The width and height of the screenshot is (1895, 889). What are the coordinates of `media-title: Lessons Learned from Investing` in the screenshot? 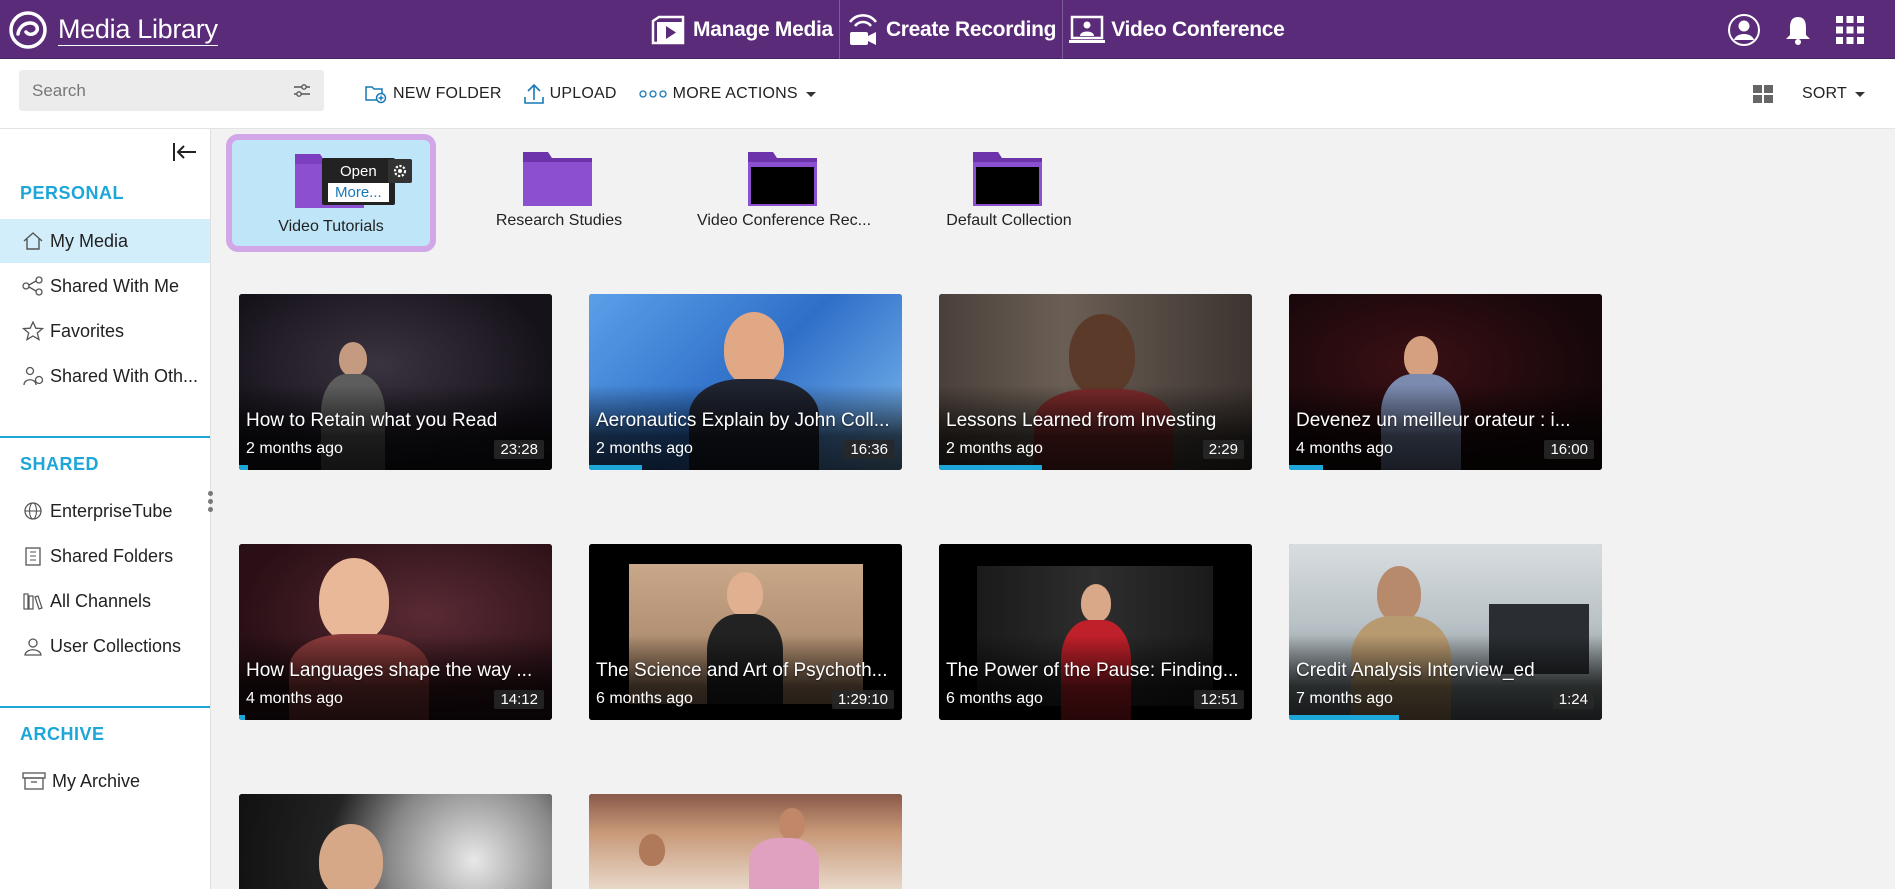 It's located at (1095, 421).